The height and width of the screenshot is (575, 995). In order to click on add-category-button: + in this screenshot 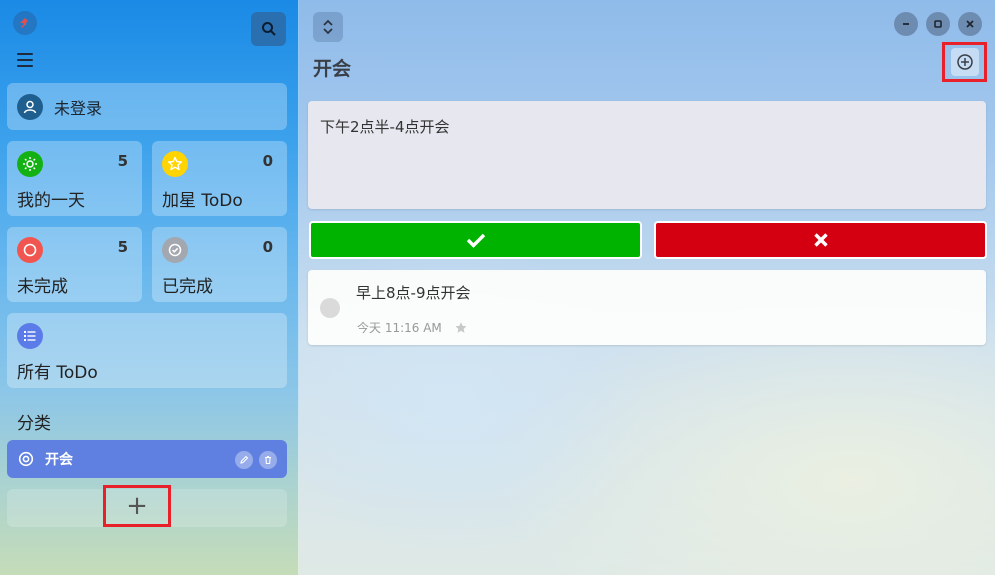, I will do `click(137, 506)`.